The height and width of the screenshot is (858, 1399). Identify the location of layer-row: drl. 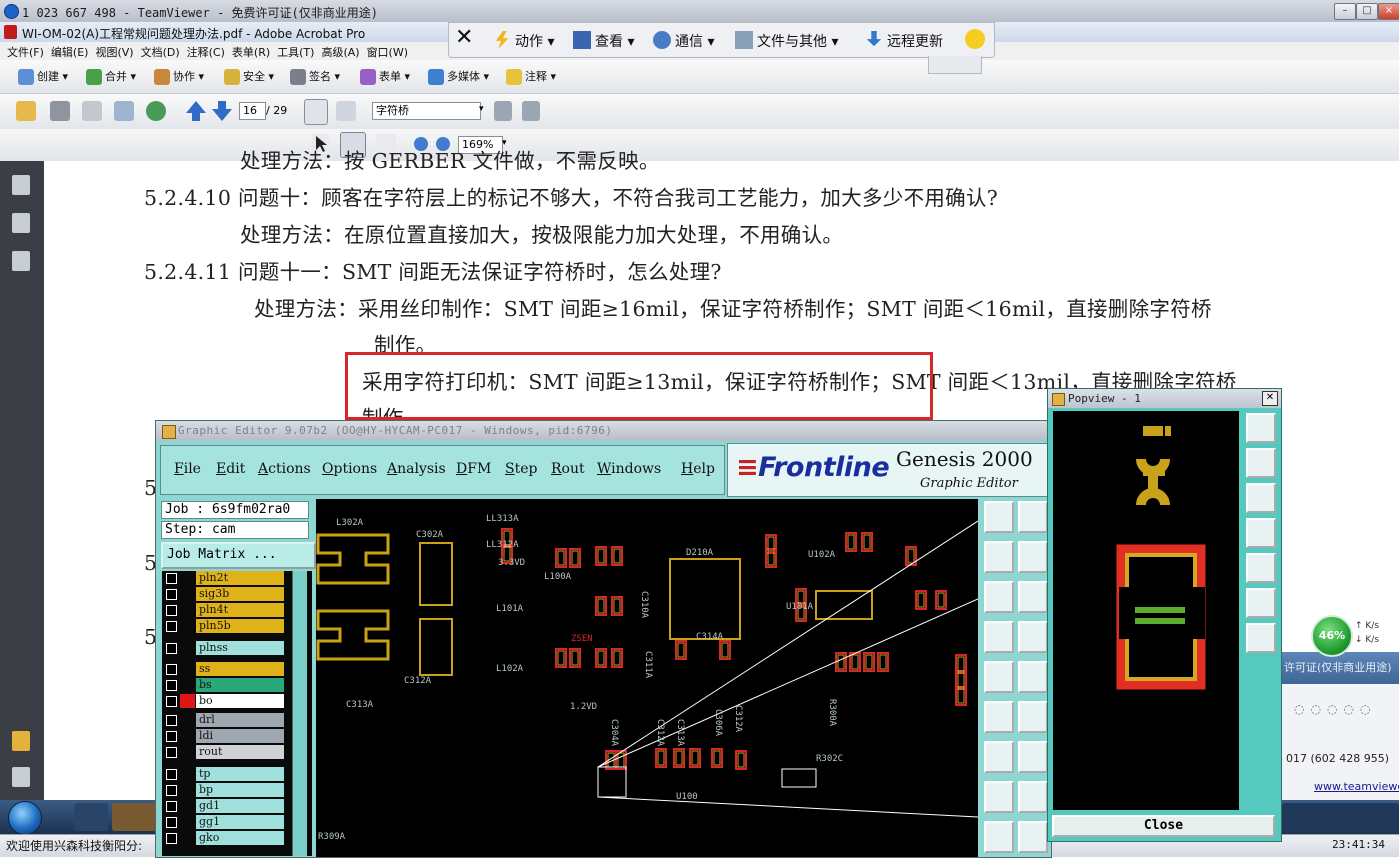
(223, 720).